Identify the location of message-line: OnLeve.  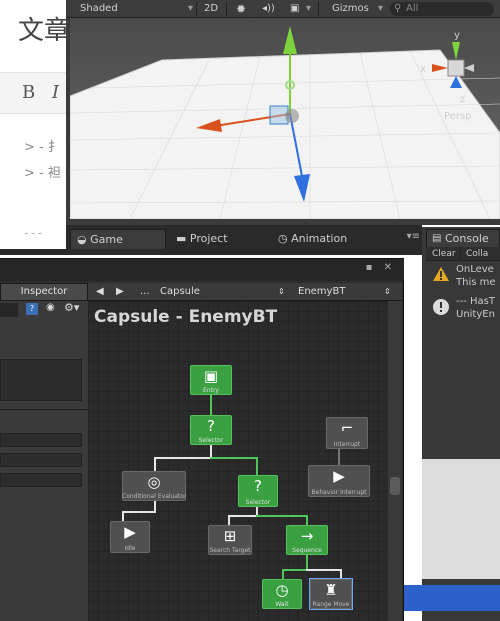
(475, 269).